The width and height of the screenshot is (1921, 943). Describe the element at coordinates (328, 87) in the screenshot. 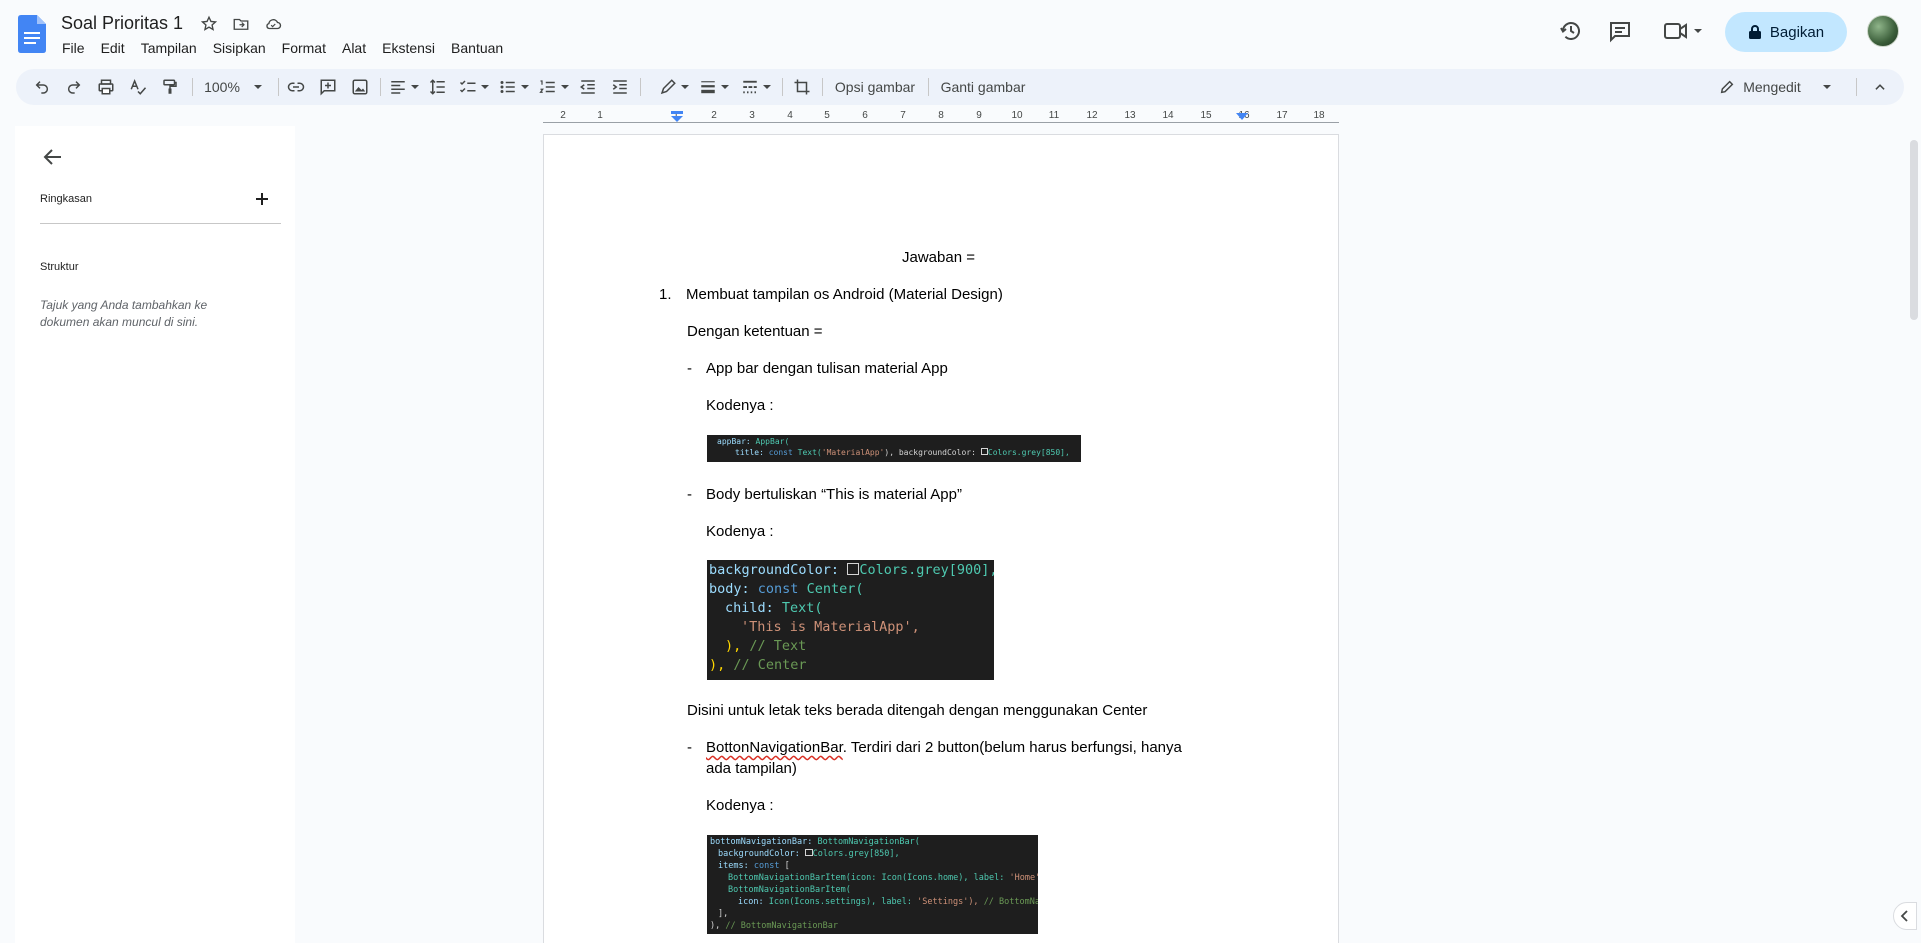

I see `add-comment-icon` at that location.